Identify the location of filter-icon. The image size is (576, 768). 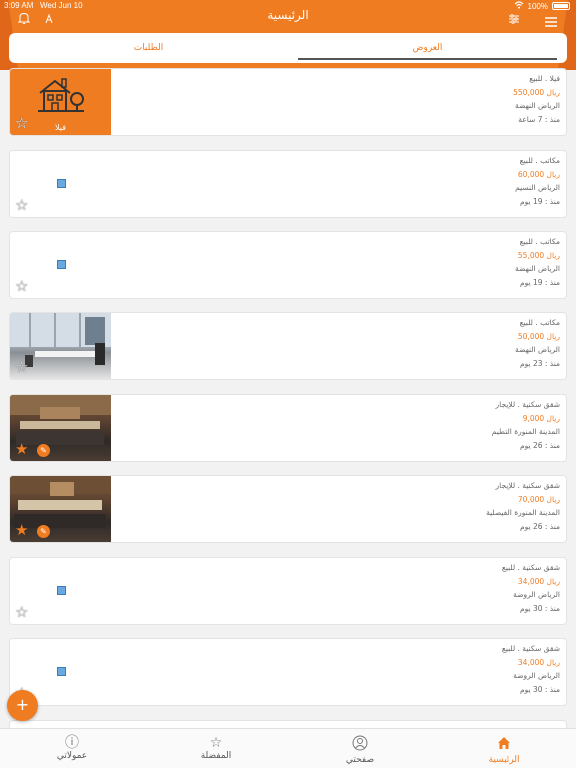
(514, 18).